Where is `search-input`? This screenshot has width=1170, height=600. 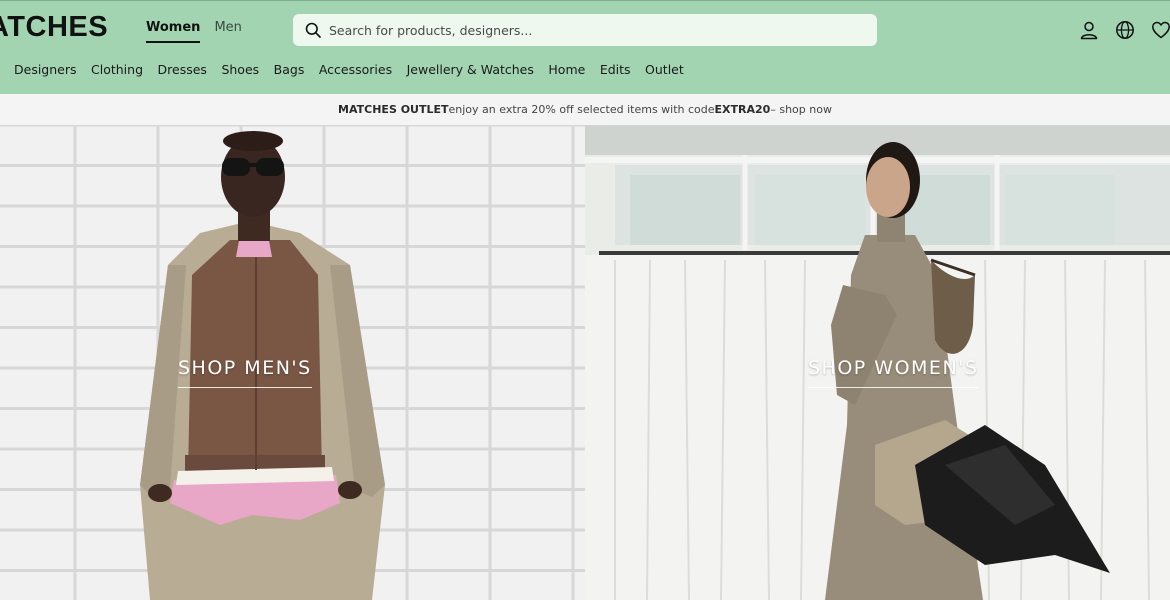
search-input is located at coordinates (579, 30).